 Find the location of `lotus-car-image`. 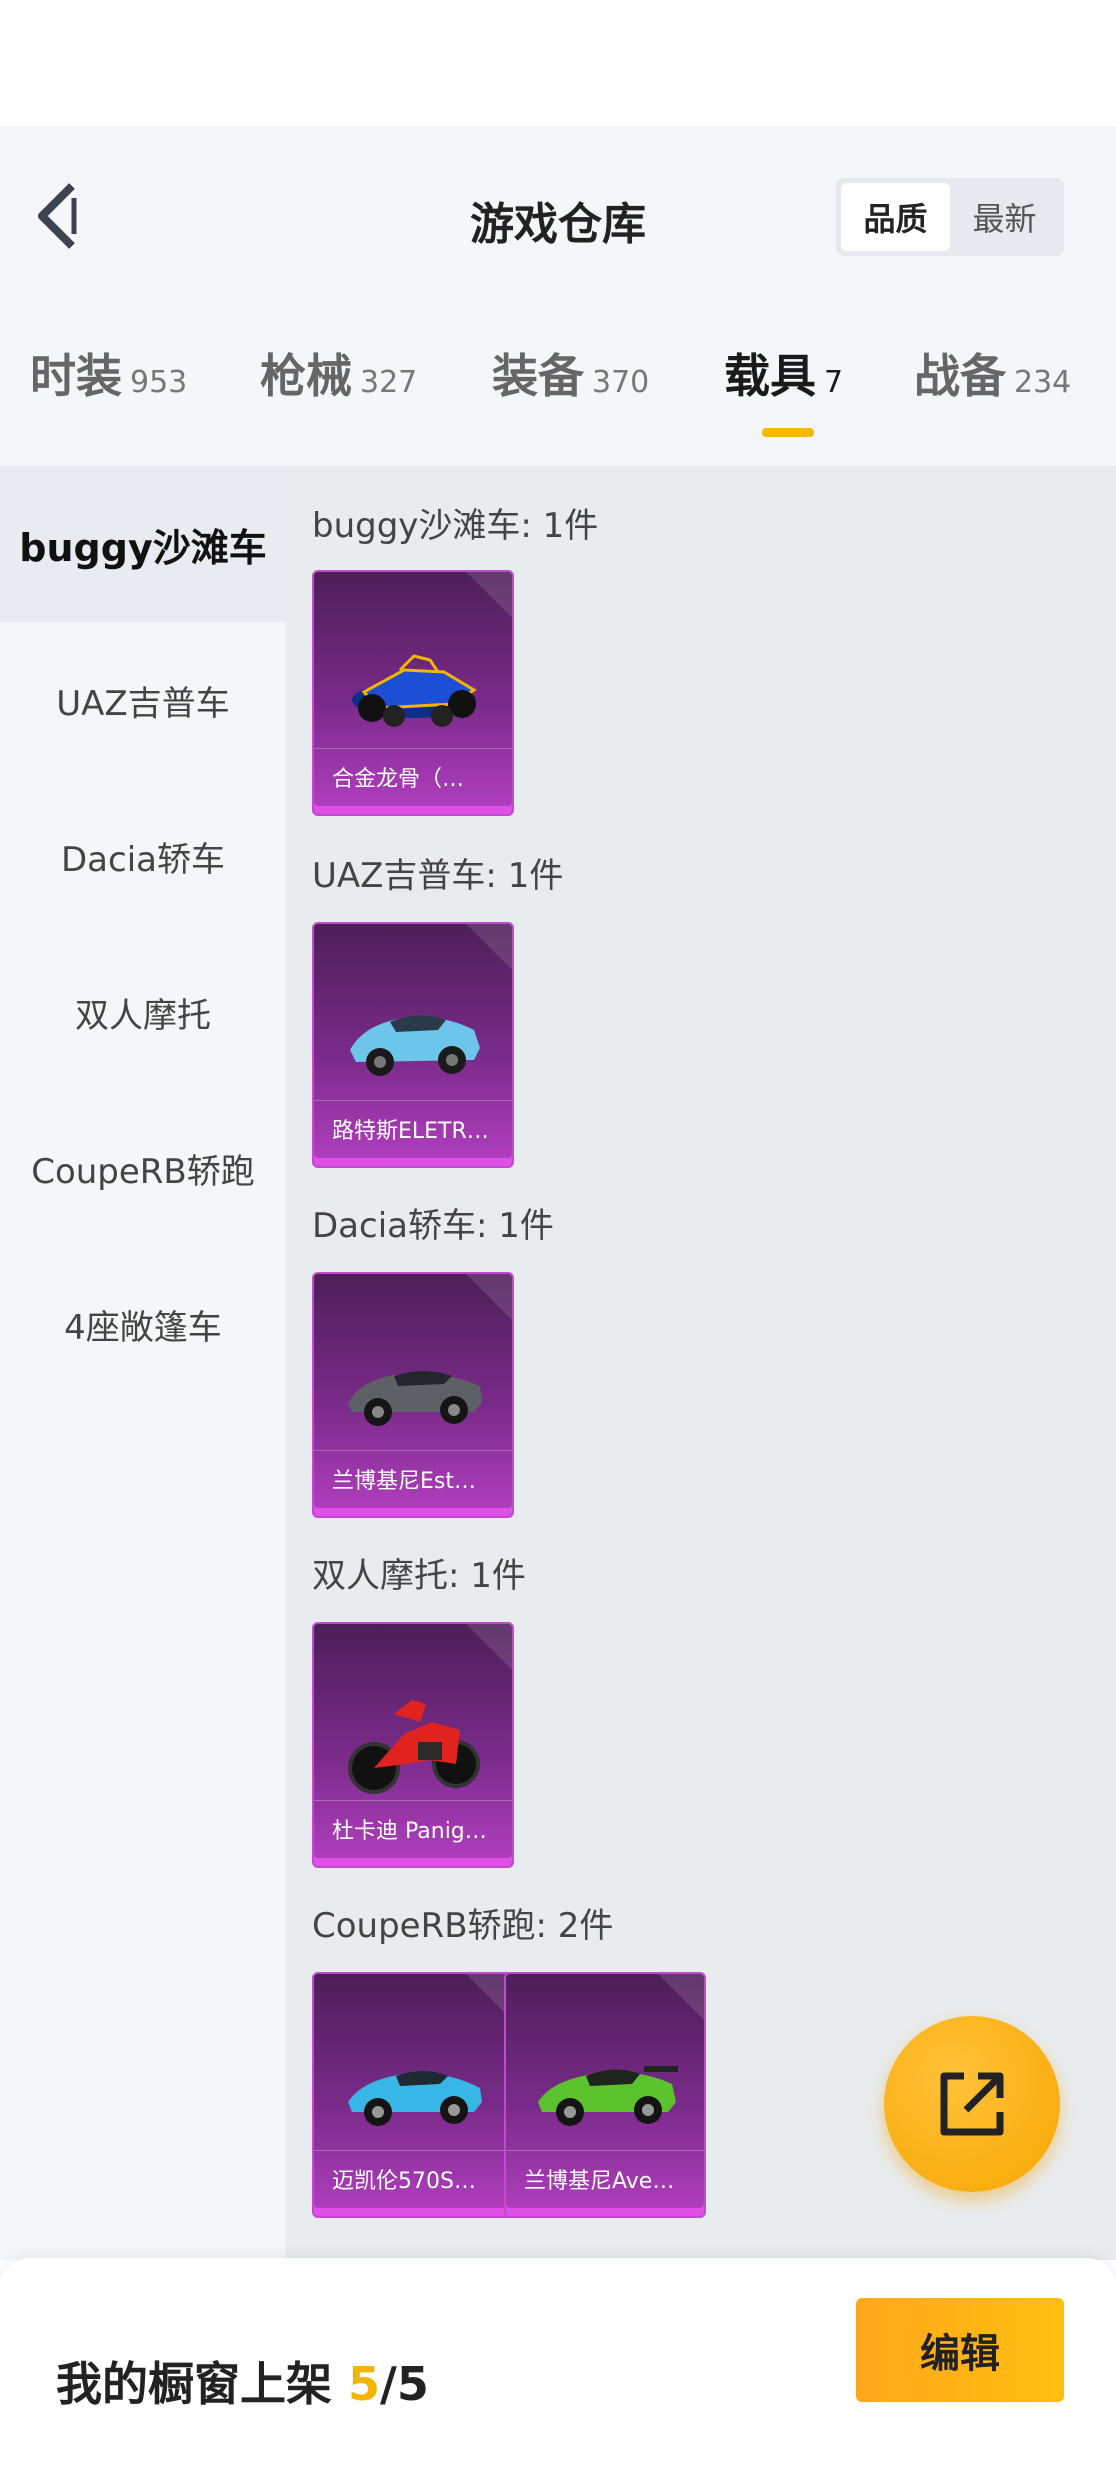

lotus-car-image is located at coordinates (415, 1045).